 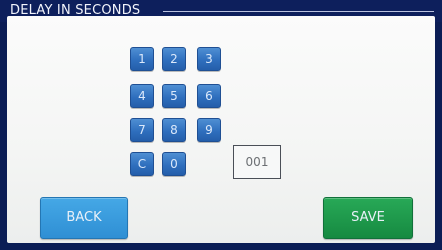 What do you see at coordinates (84, 218) in the screenshot?
I see `back-button: BACK` at bounding box center [84, 218].